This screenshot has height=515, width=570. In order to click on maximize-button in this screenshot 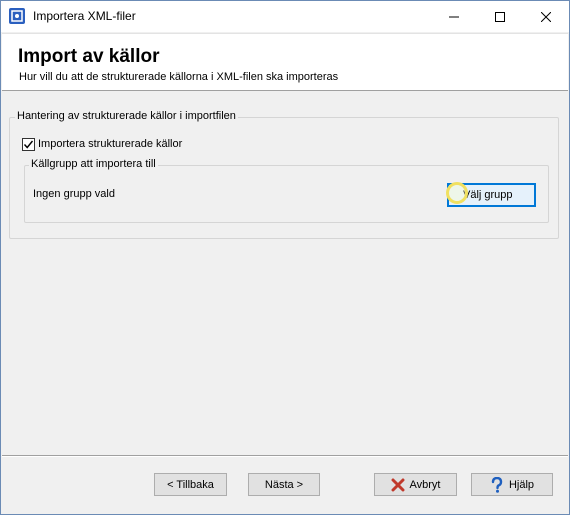, I will do `click(500, 16)`.